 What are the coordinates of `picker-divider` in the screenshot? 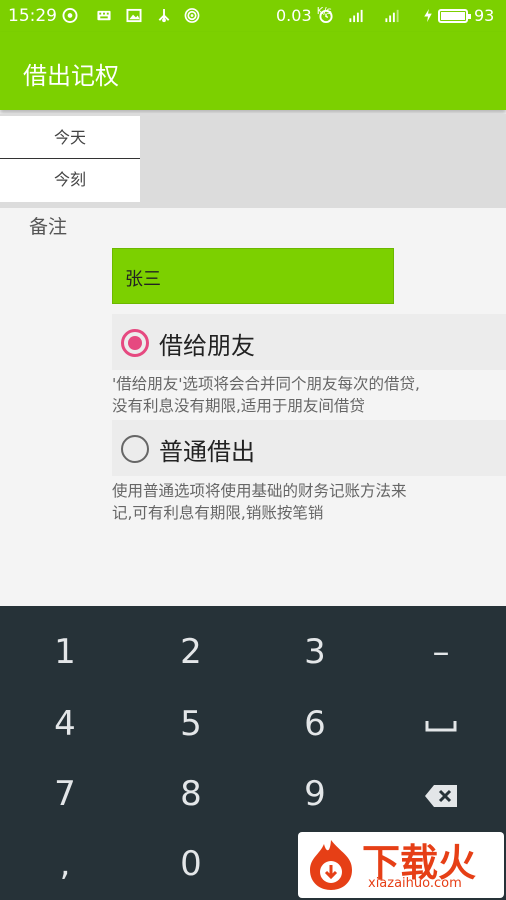 It's located at (70, 158).